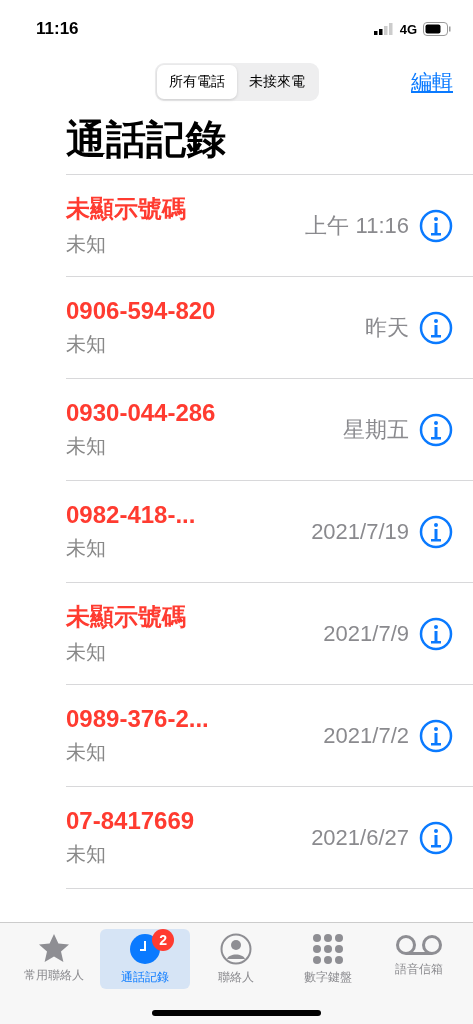  Describe the element at coordinates (419, 959) in the screenshot. I see `tab-bar-item: 語音信箱` at that location.